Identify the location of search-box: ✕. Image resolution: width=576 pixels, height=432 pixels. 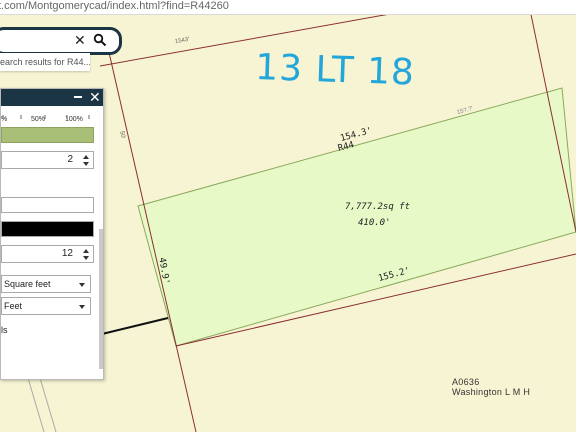
(61, 41).